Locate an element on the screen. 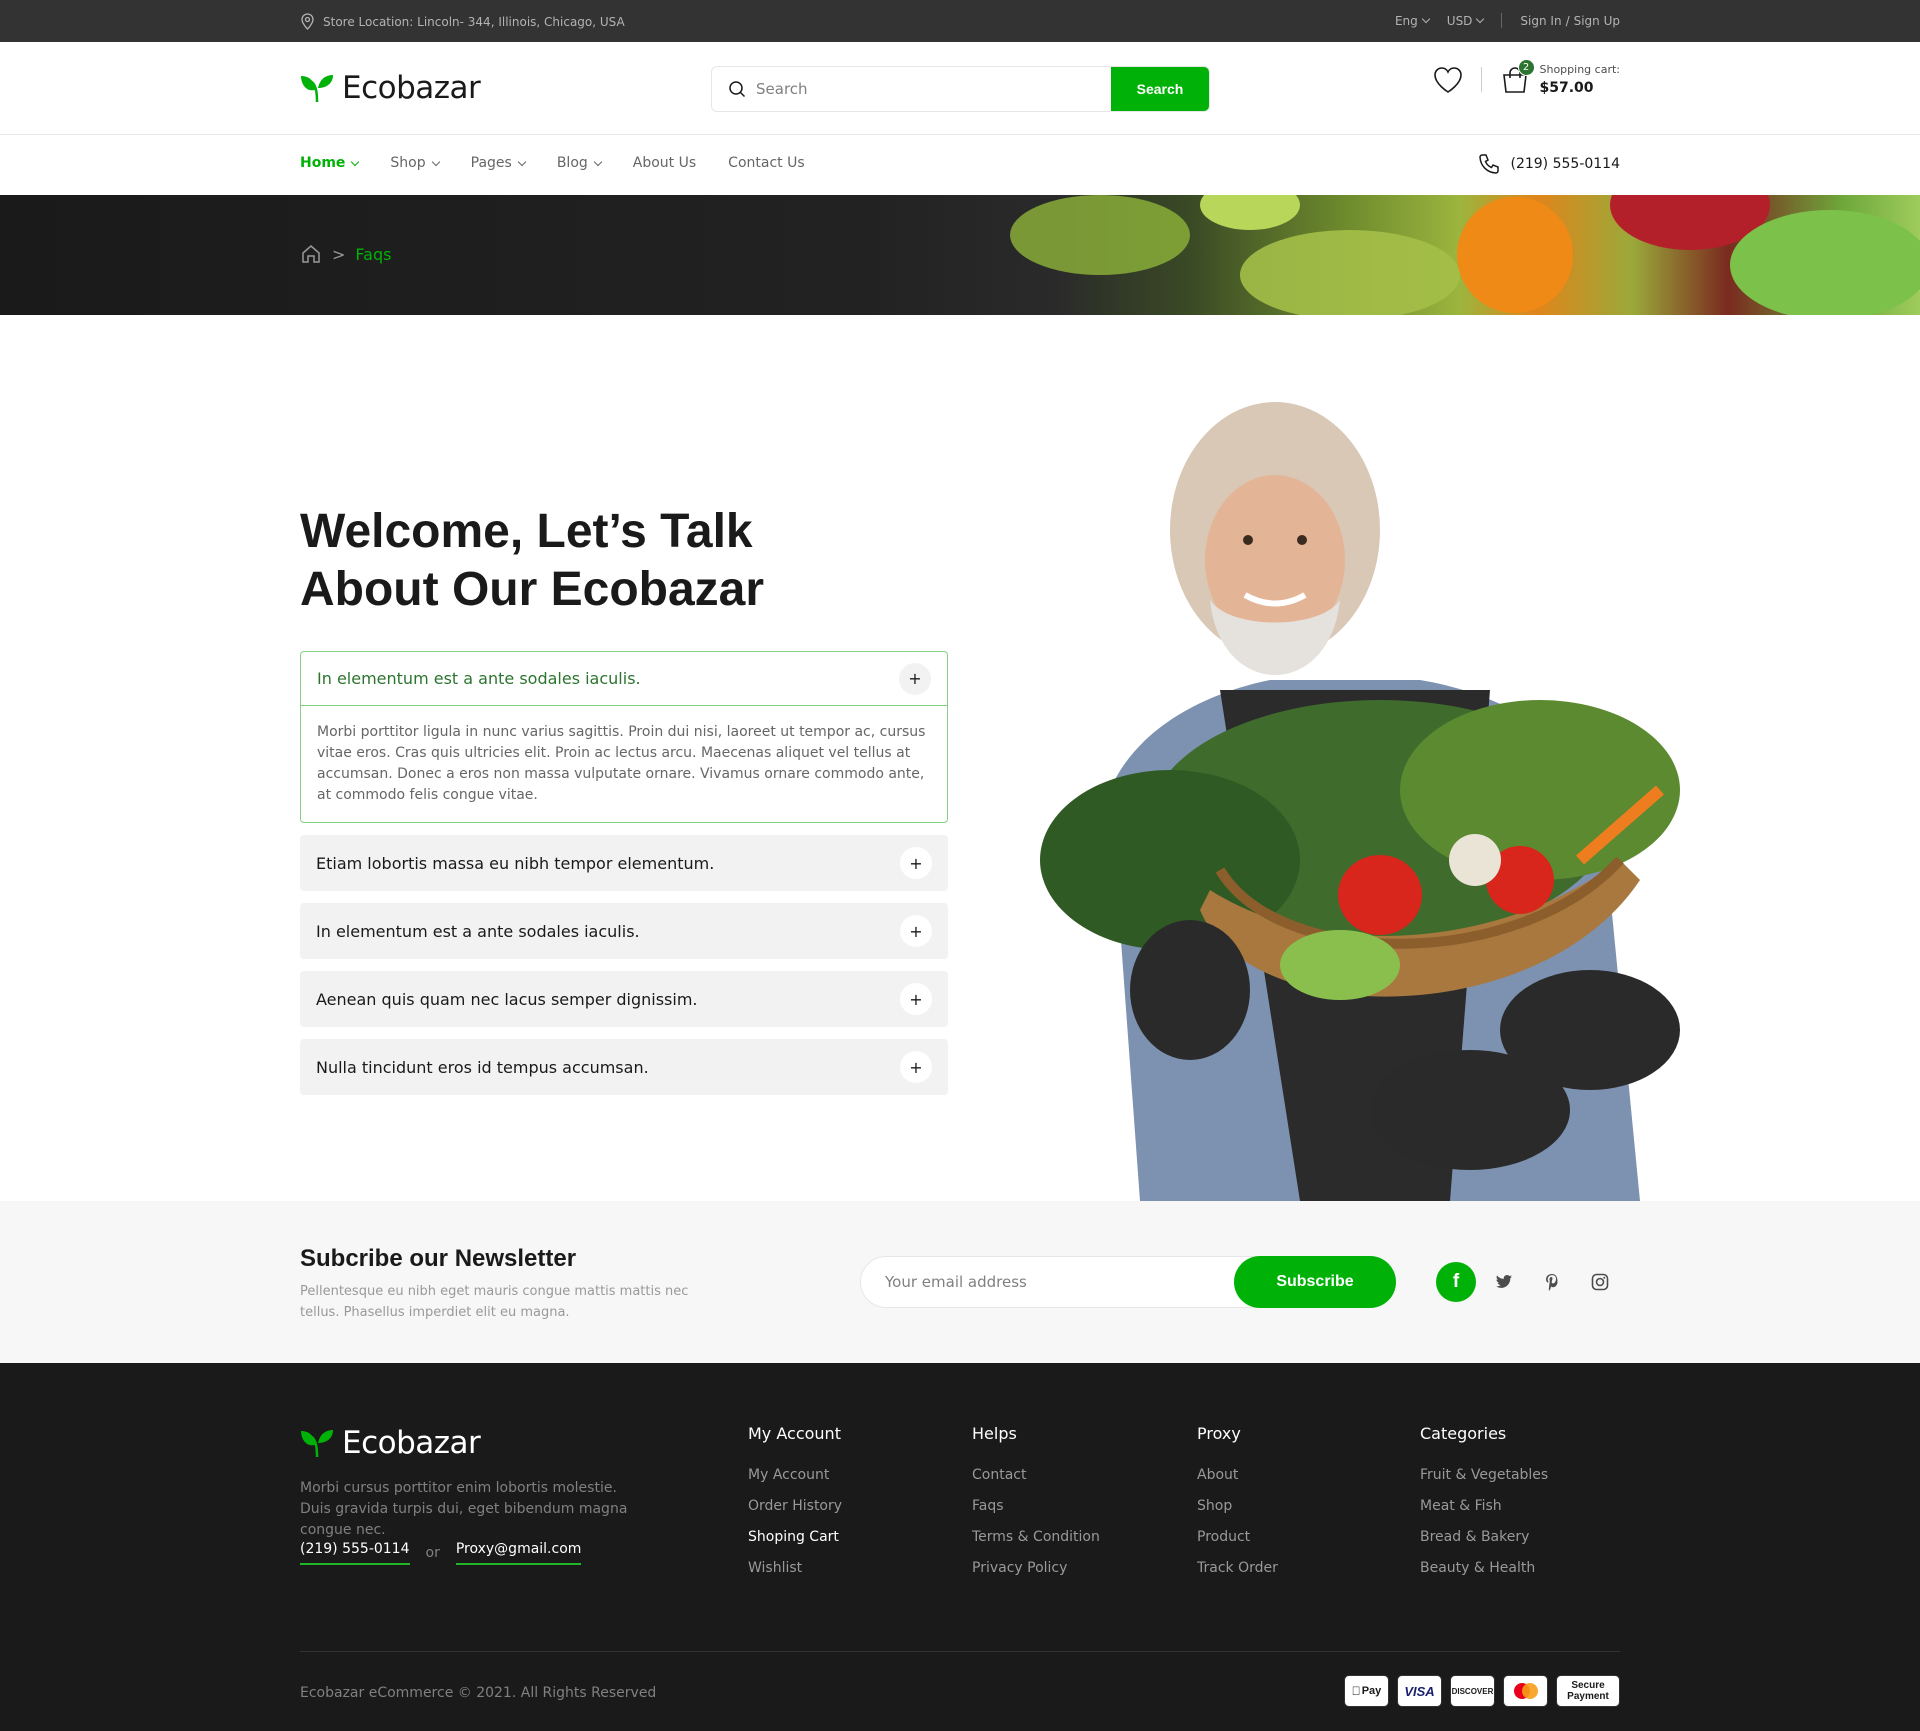  footer-column-title: Proxy is located at coordinates (1219, 1433).